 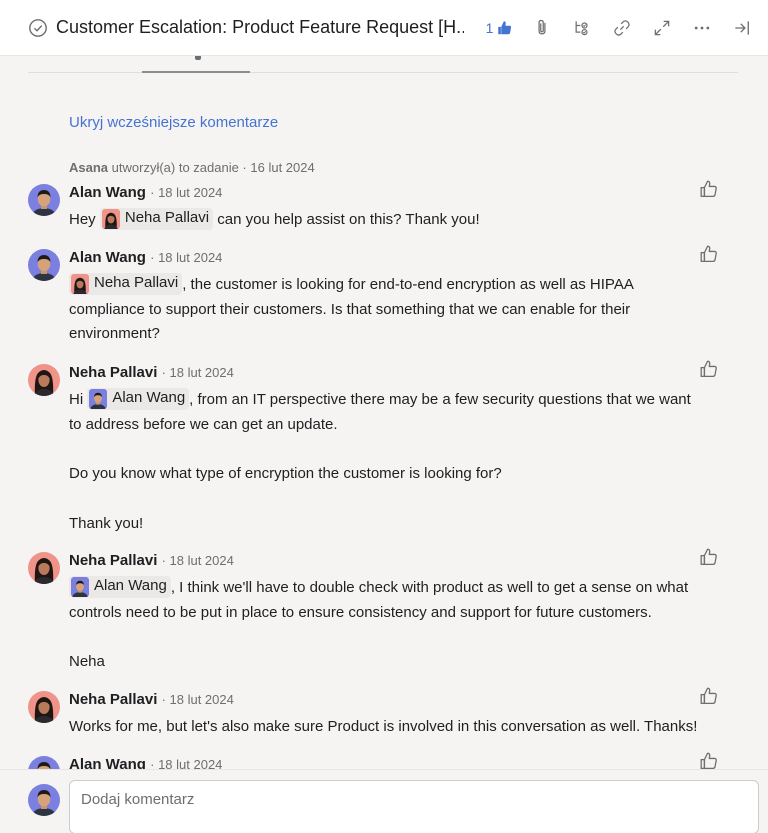 What do you see at coordinates (203, 424) in the screenshot?
I see `comment-text: to address before we can get an update.` at bounding box center [203, 424].